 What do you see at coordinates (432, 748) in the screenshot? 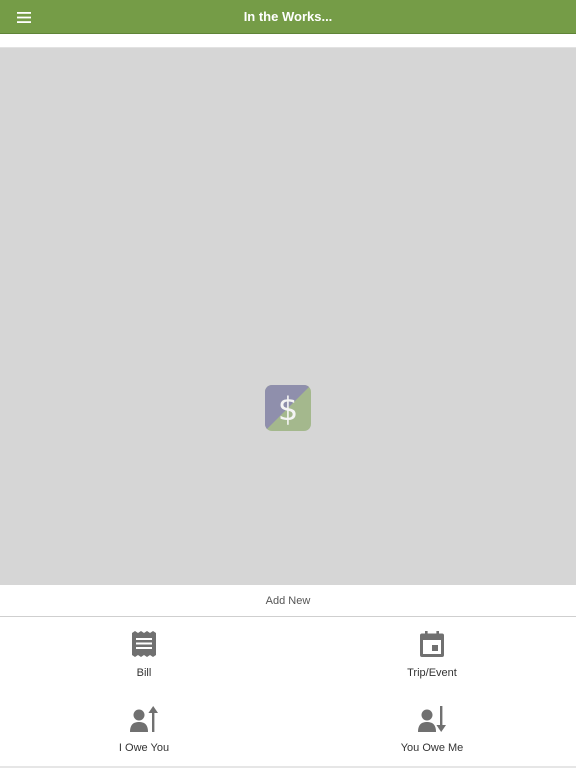
I see `you-owe-me-label: You Owe Me` at bounding box center [432, 748].